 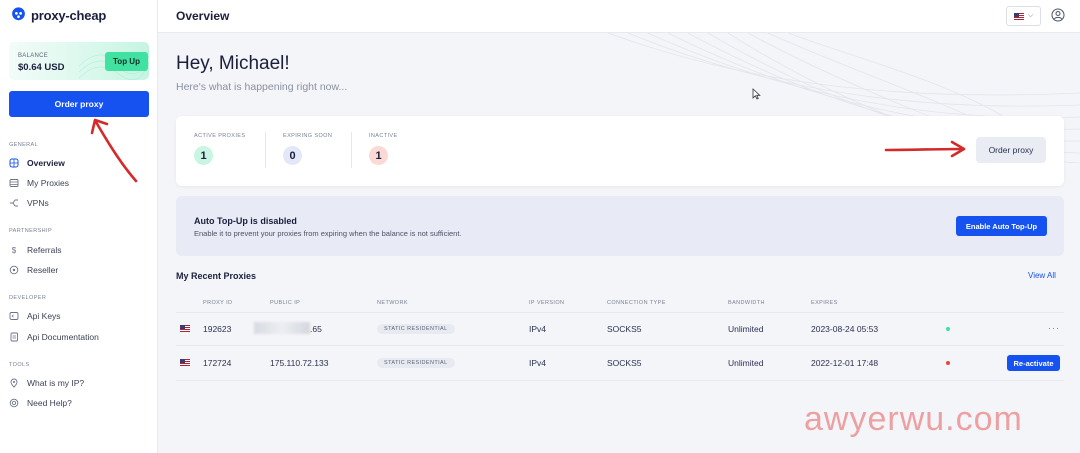 What do you see at coordinates (308, 136) in the screenshot?
I see `stat-label: EXPIRING SOON` at bounding box center [308, 136].